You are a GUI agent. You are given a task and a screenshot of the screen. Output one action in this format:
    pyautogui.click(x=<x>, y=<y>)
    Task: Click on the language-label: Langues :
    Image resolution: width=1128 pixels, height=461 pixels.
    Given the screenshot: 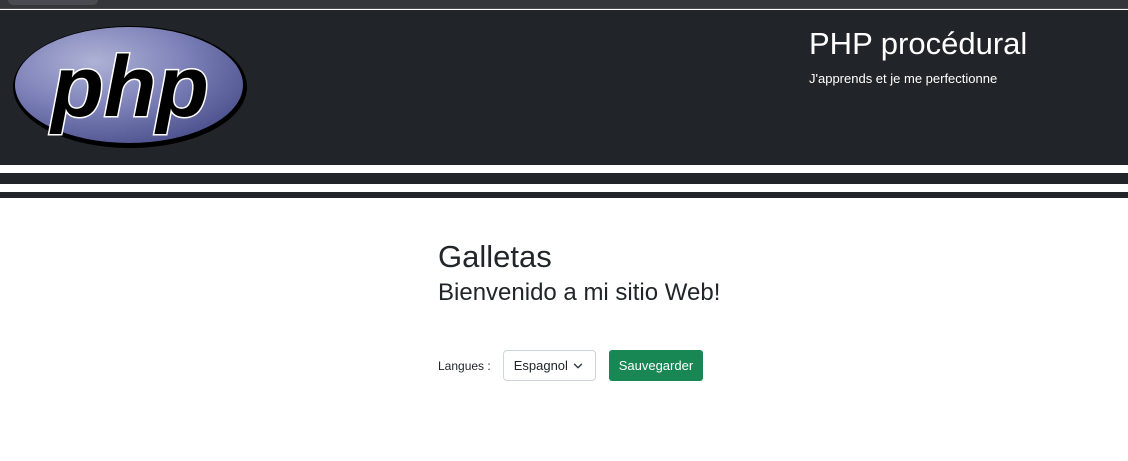 What is the action you would take?
    pyautogui.click(x=464, y=365)
    